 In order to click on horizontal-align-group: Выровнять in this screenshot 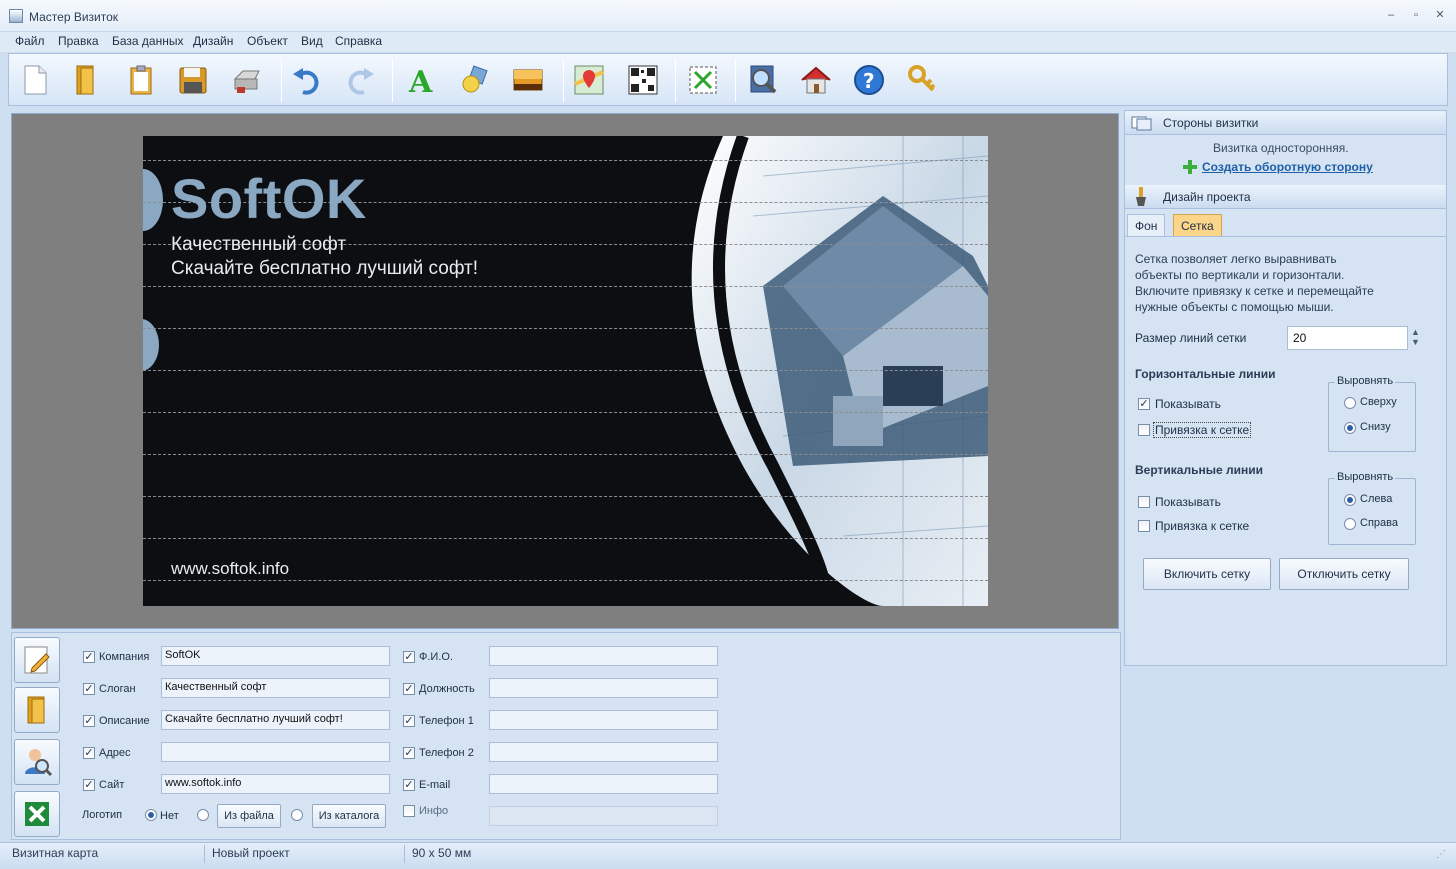, I will do `click(1372, 413)`.